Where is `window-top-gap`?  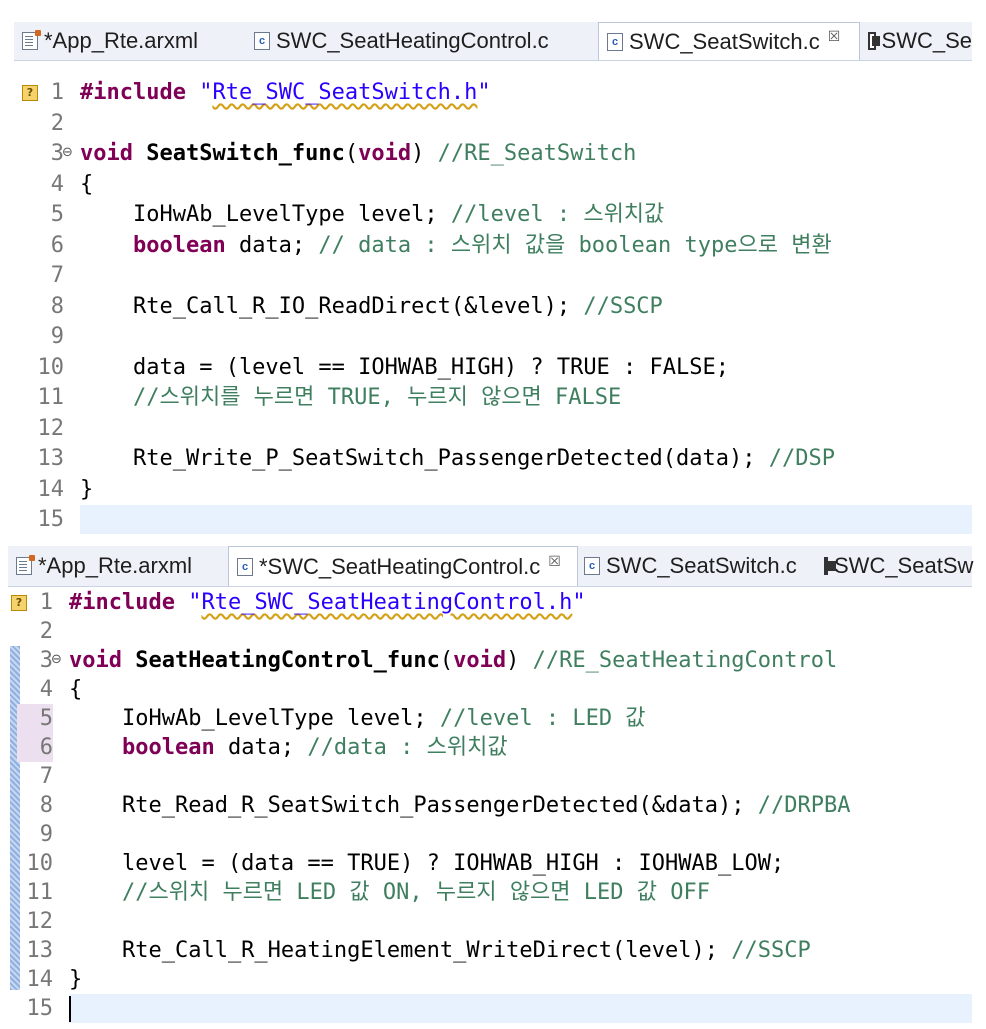 window-top-gap is located at coordinates (493, 11).